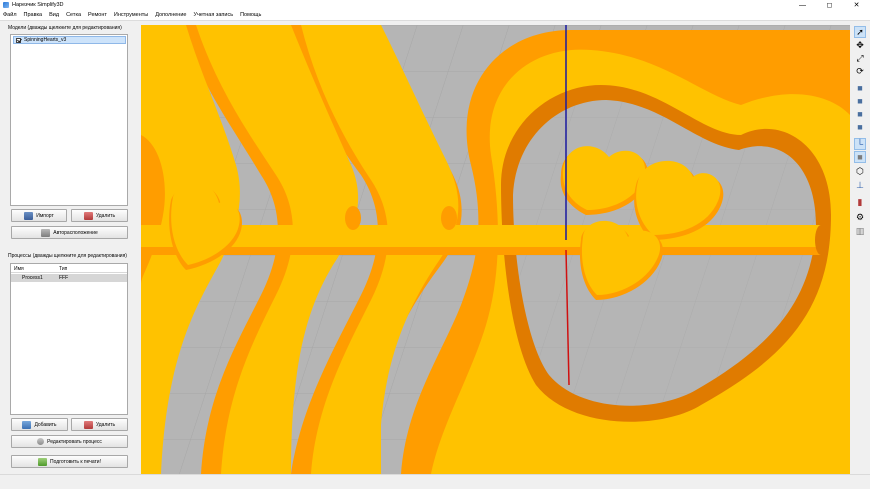 This screenshot has width=870, height=489. Describe the element at coordinates (99, 424) in the screenshot. I see `delete-process-button: Удалить` at that location.